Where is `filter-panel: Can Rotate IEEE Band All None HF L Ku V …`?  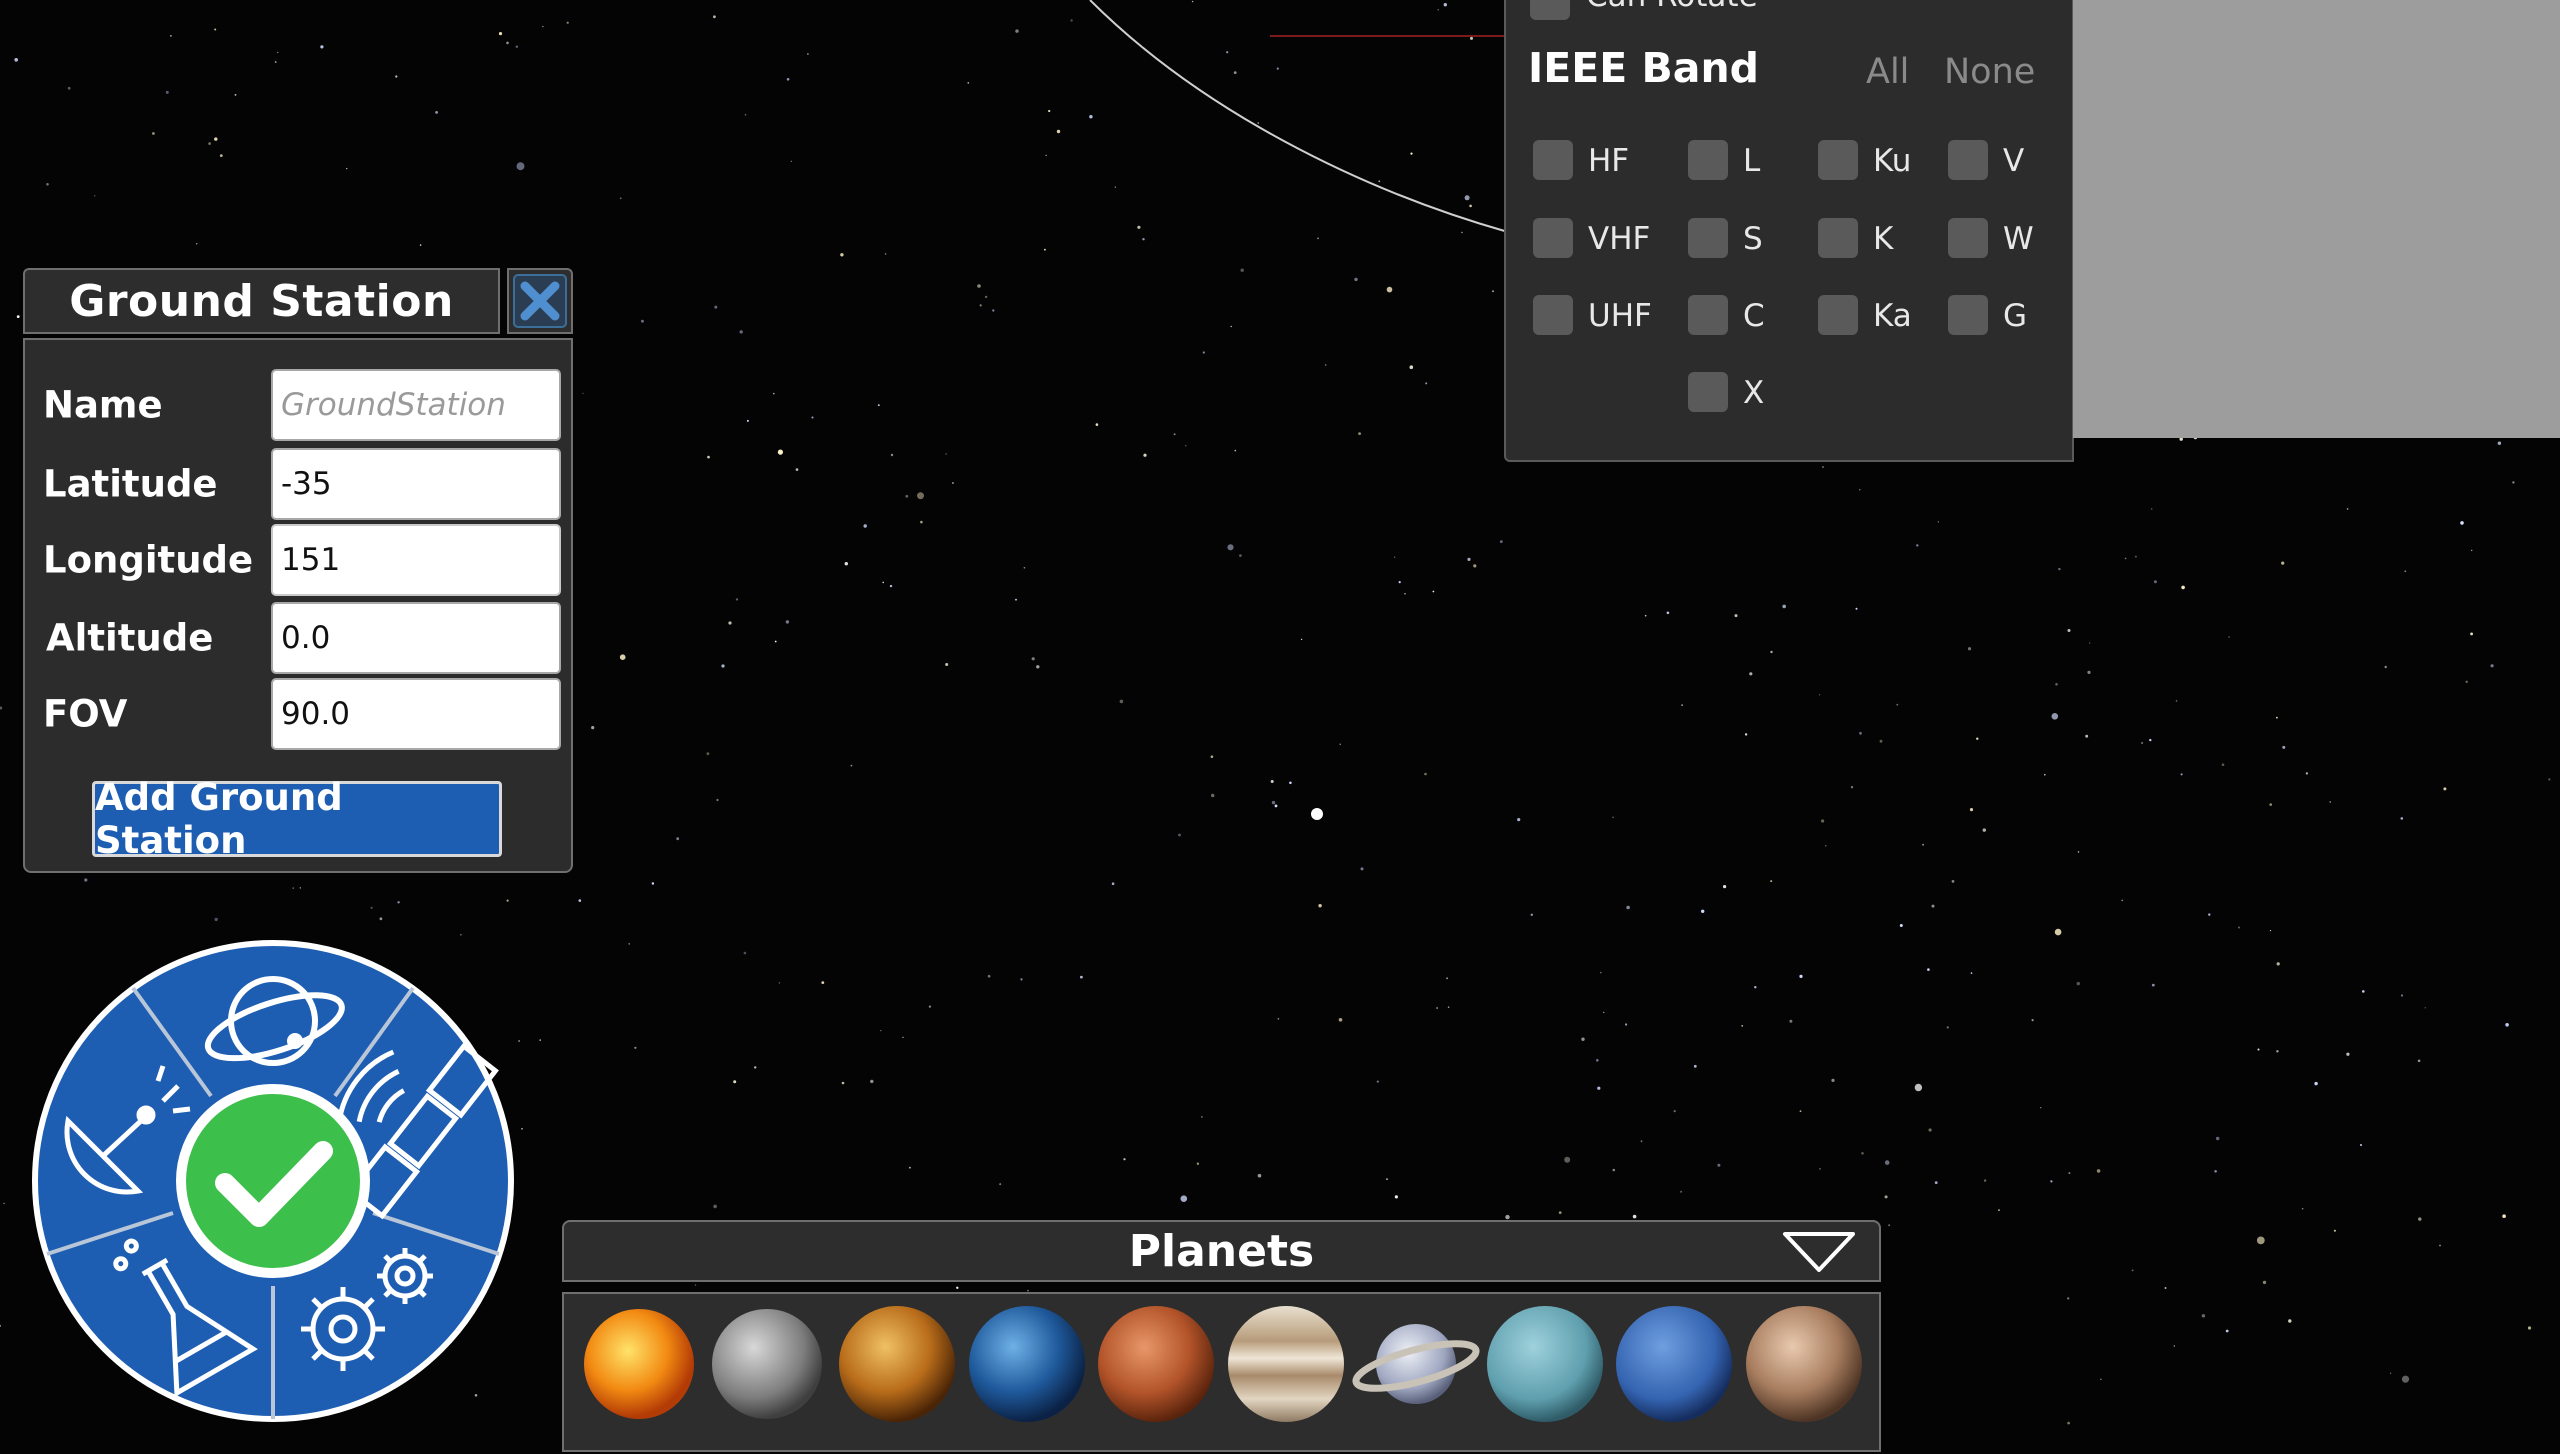
filter-panel: Can Rotate IEEE Band All None HF L Ku V … is located at coordinates (1789, 231).